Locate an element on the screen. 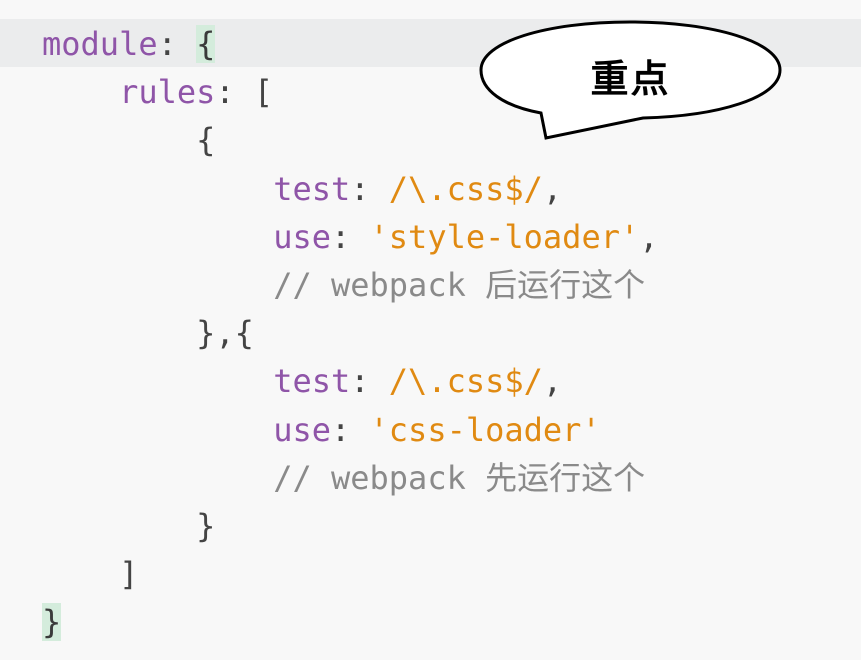 The image size is (861, 660). code-comment: // webpack 后运行这个 is located at coordinates (459, 284).